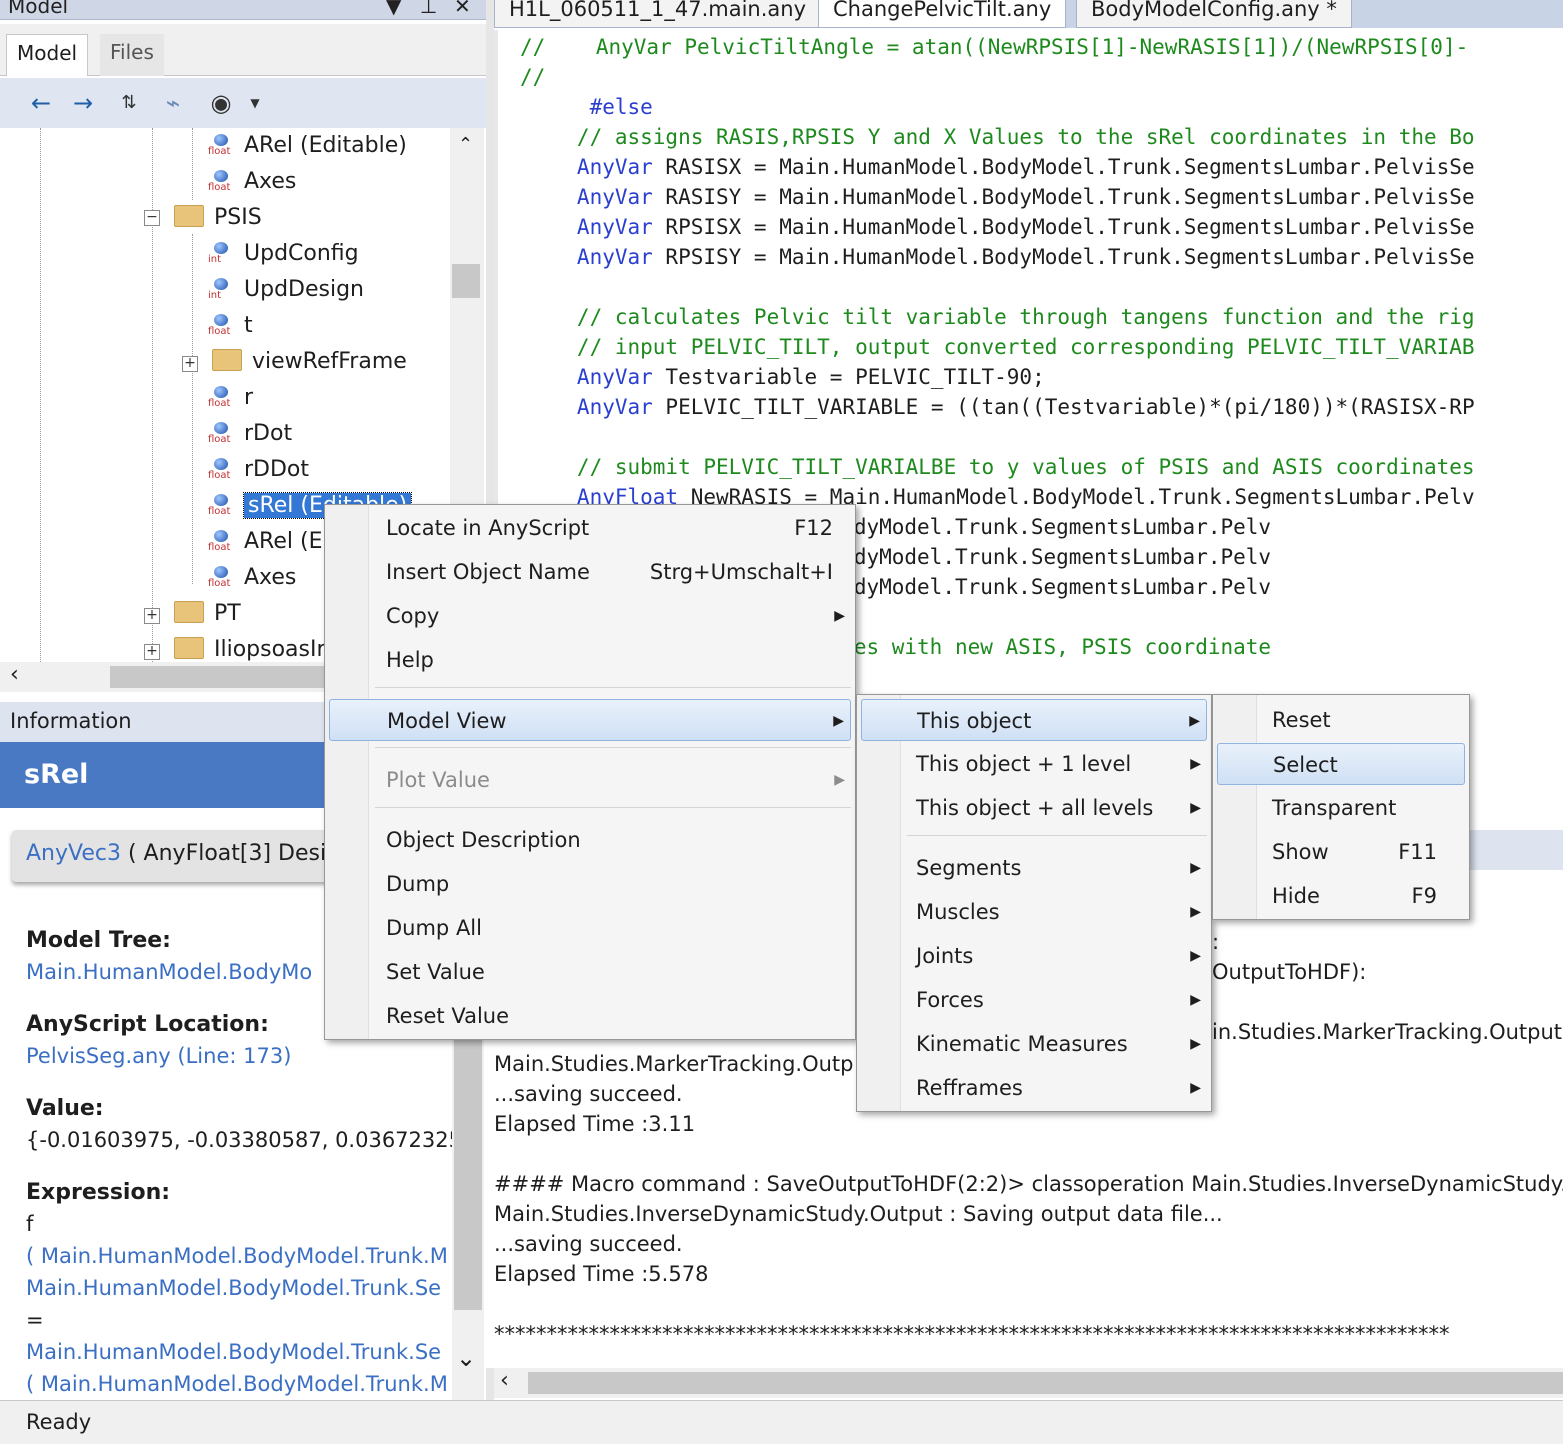  I want to click on collapse-toggle: −, so click(152, 218).